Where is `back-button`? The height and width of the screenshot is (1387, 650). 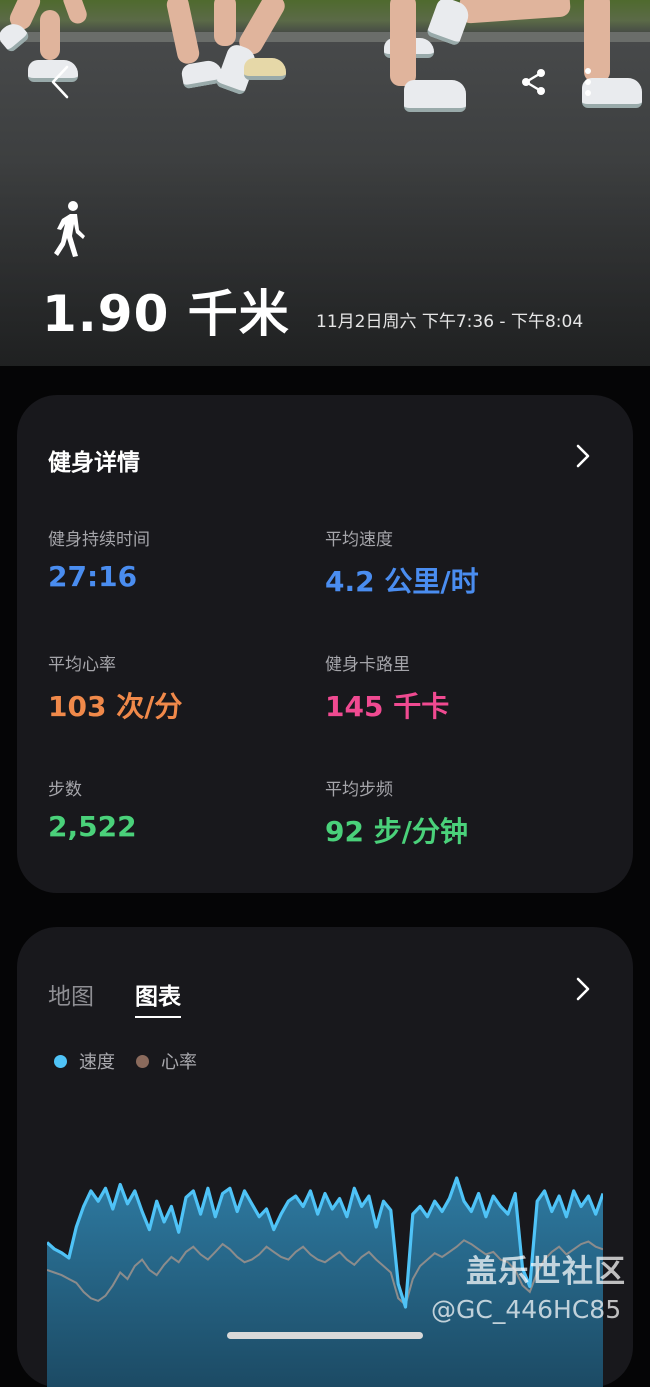 back-button is located at coordinates (60, 82).